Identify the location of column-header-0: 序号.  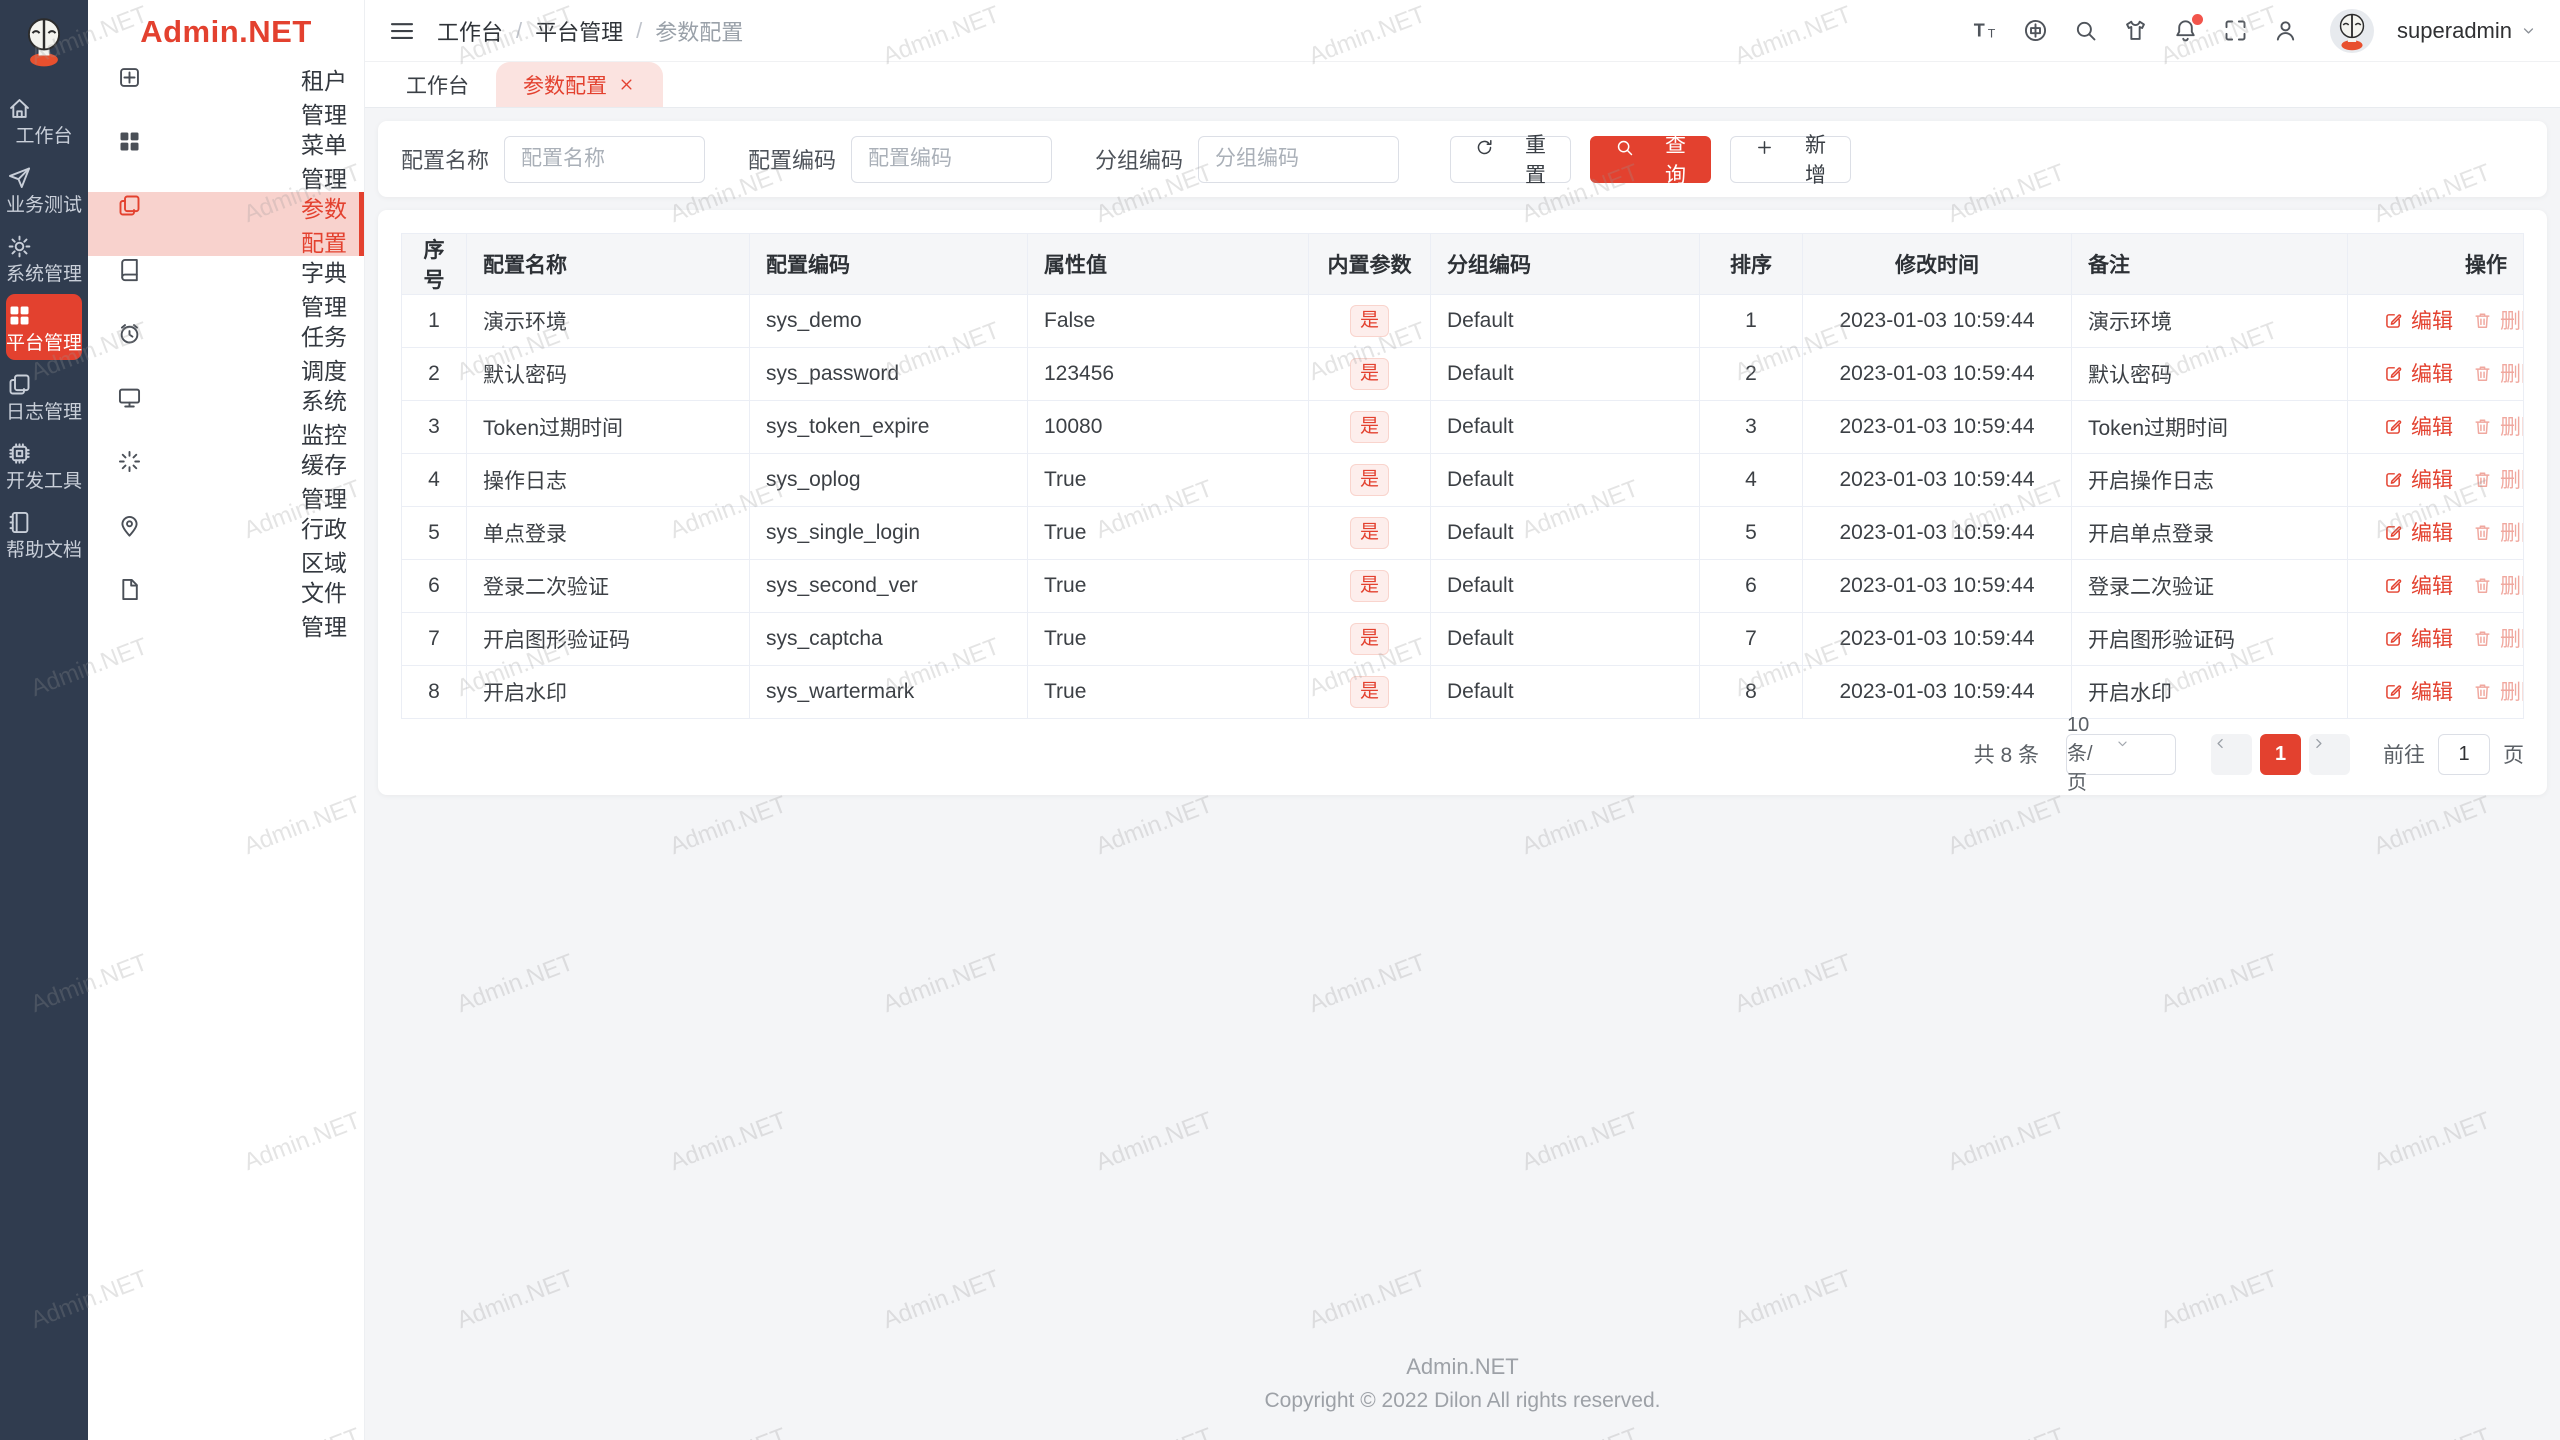
(434, 264).